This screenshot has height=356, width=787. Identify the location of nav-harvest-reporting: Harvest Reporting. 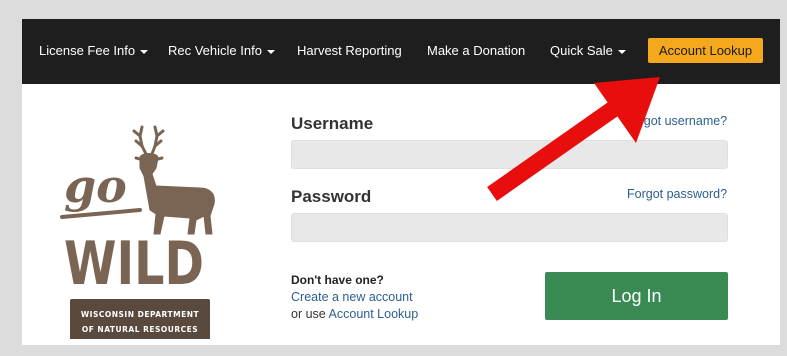
(349, 51).